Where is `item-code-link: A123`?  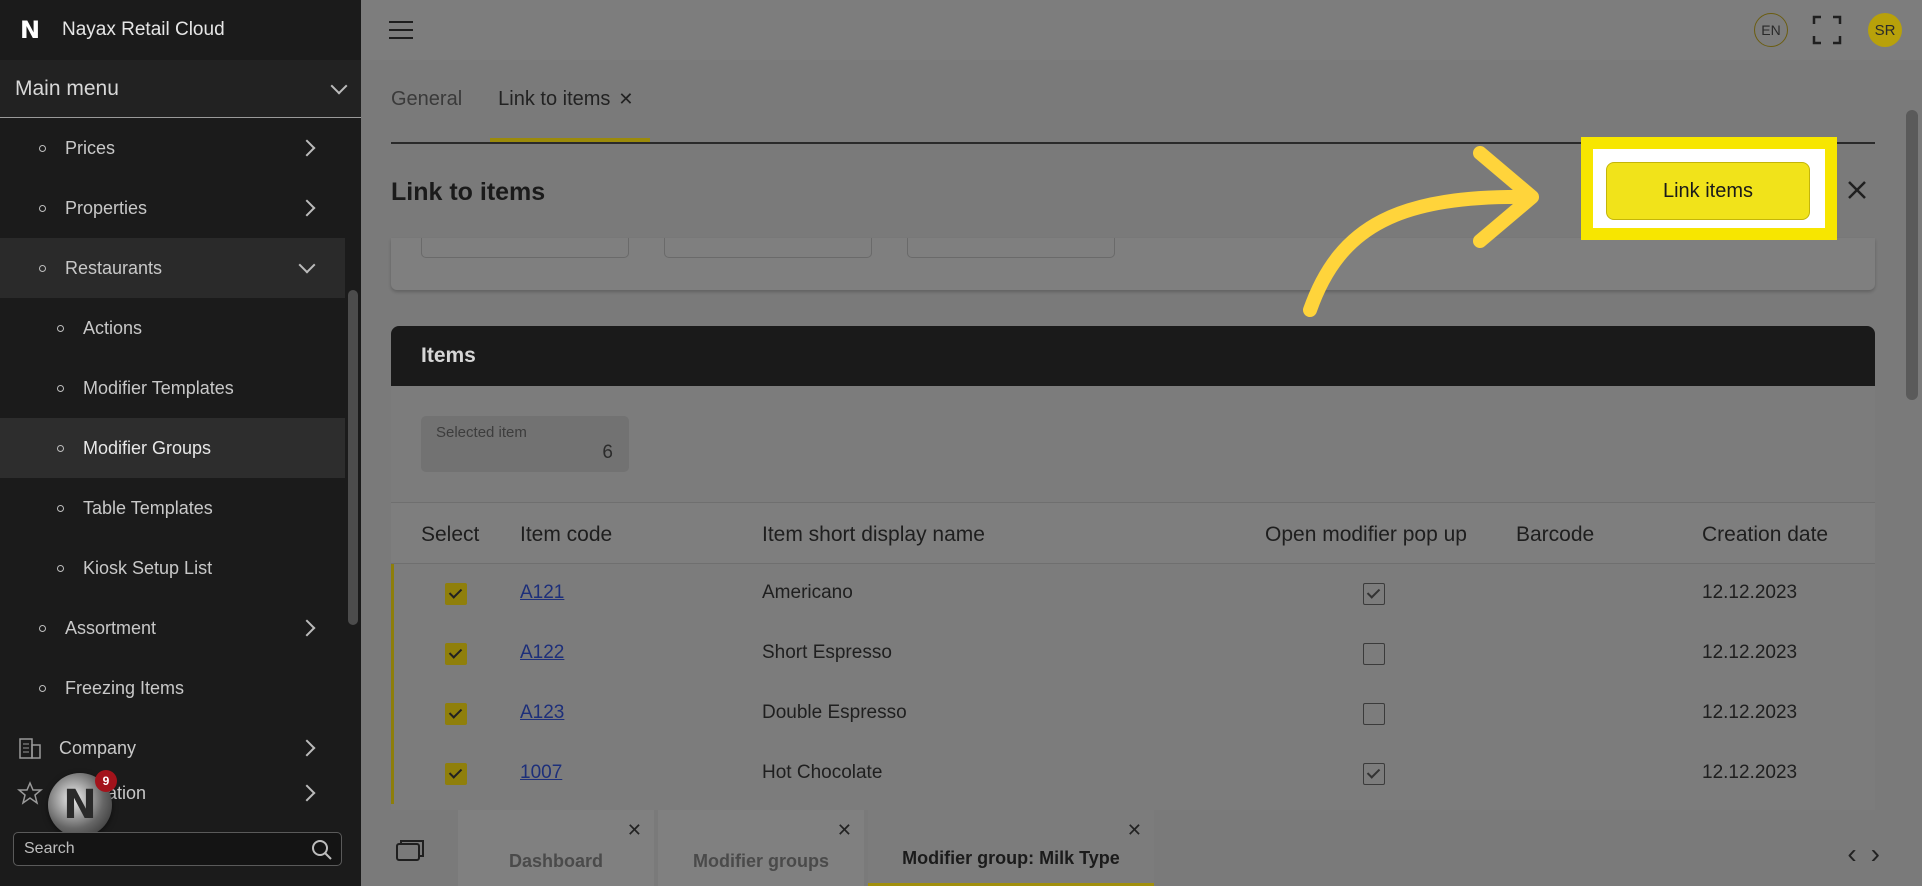 item-code-link: A123 is located at coordinates (542, 713).